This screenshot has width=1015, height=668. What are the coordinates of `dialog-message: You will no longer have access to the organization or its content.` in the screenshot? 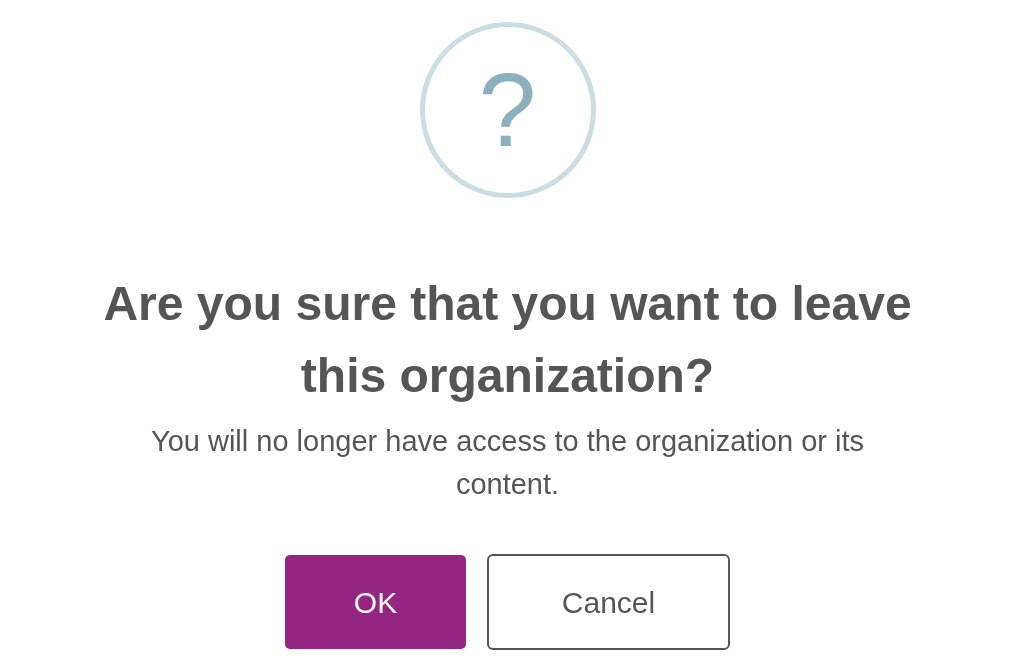 It's located at (507, 463).